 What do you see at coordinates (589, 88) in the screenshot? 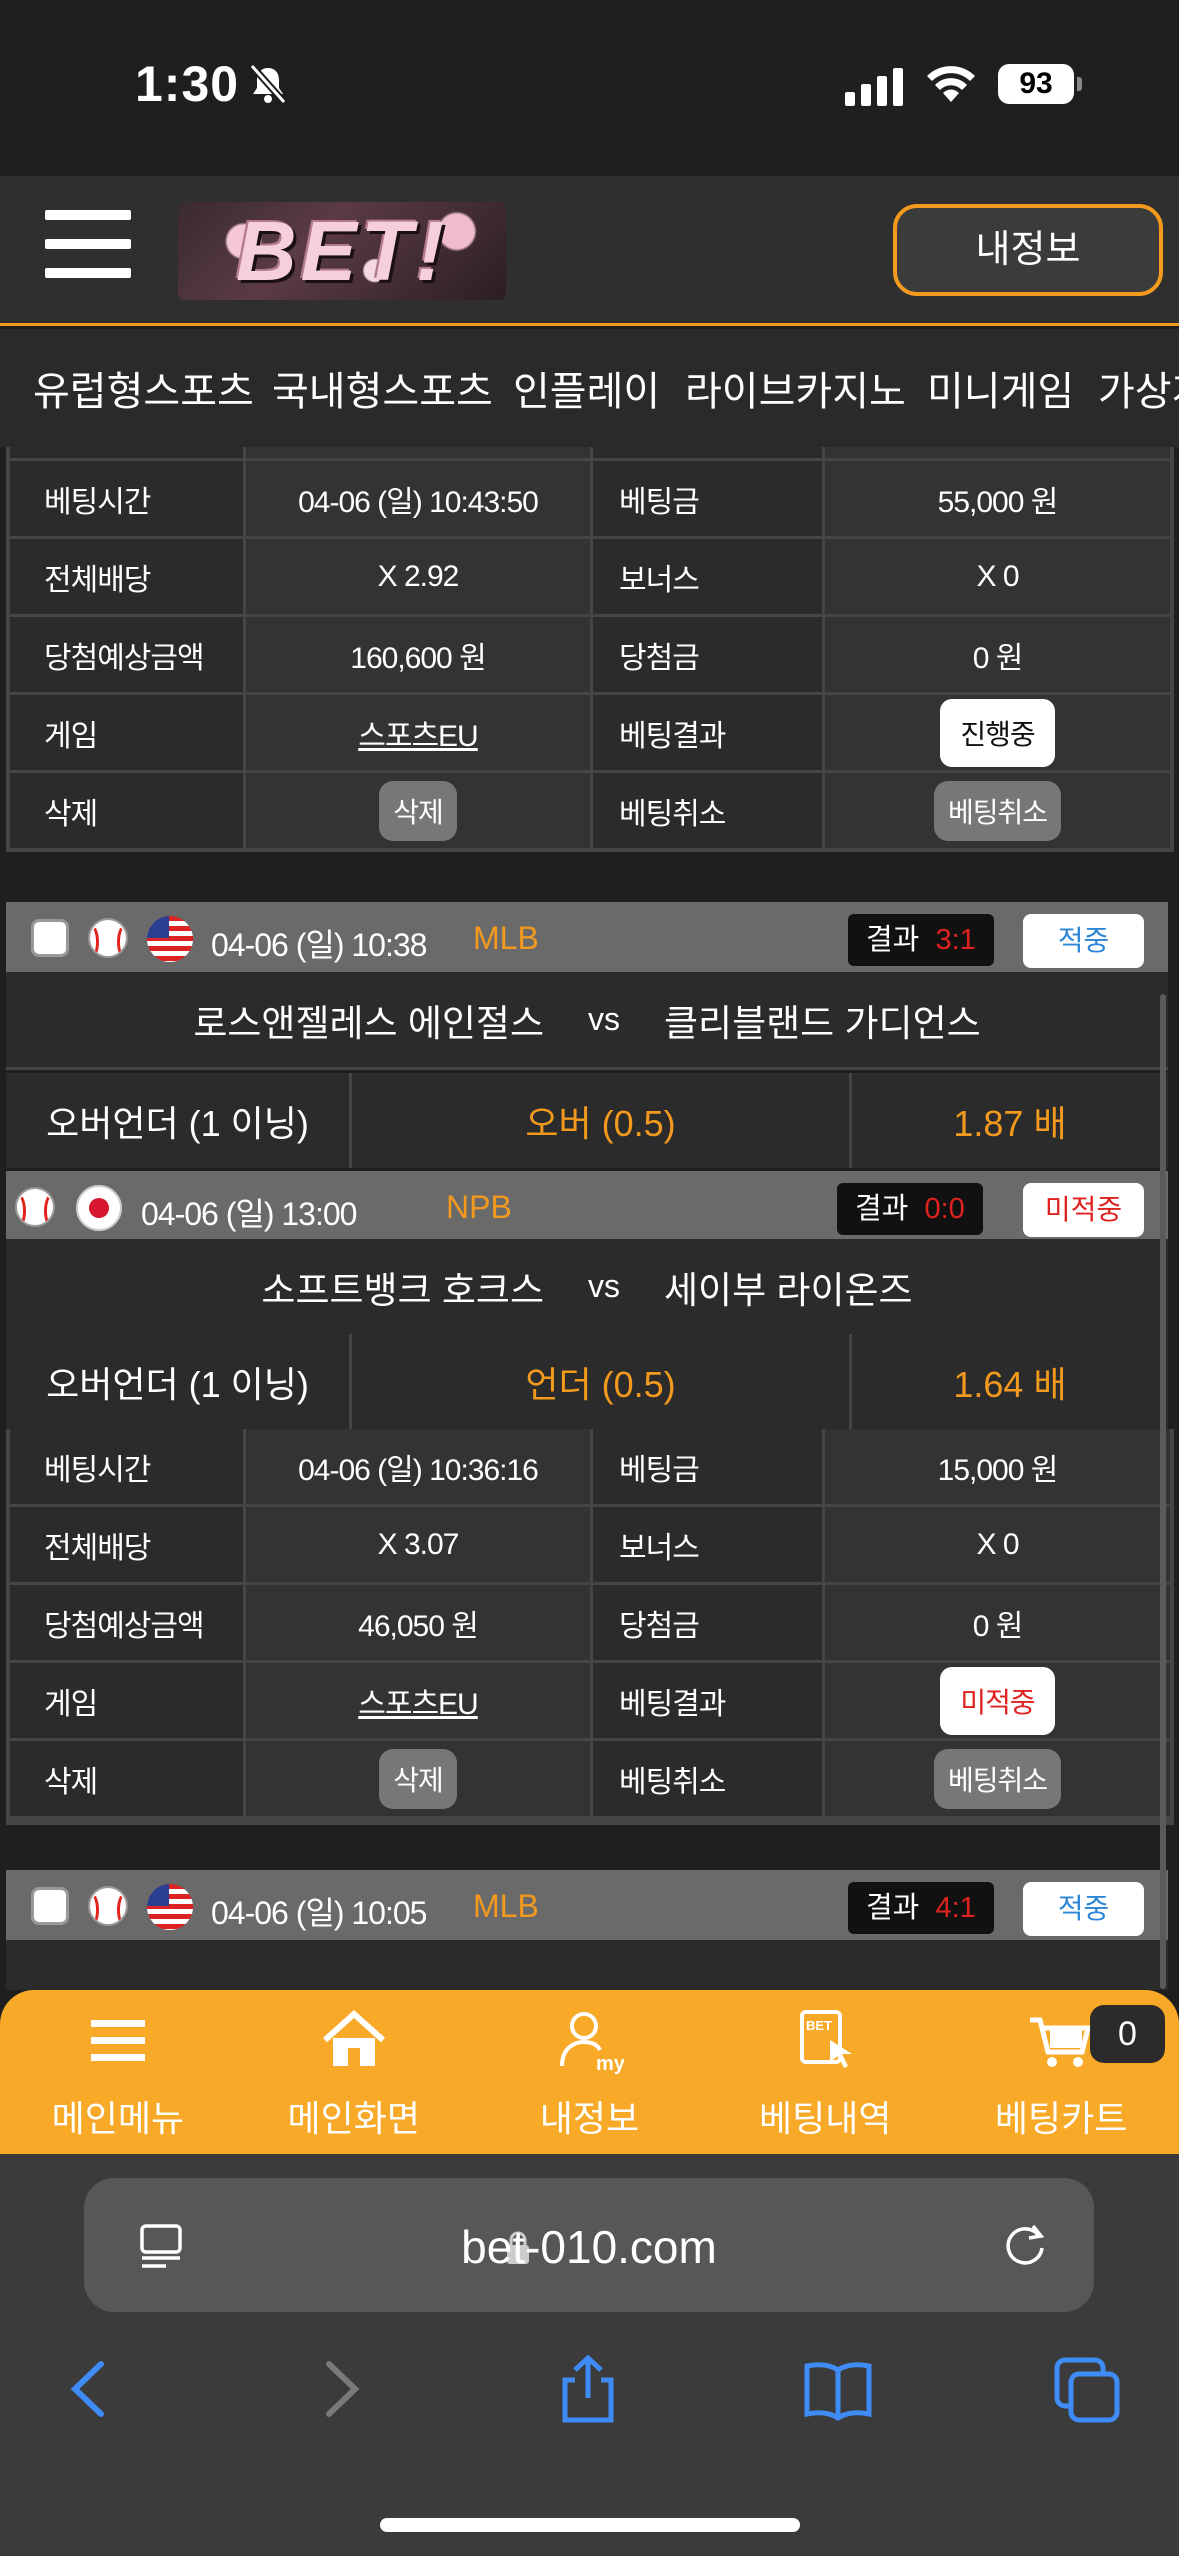
I see `status-bar: 1:30 93` at bounding box center [589, 88].